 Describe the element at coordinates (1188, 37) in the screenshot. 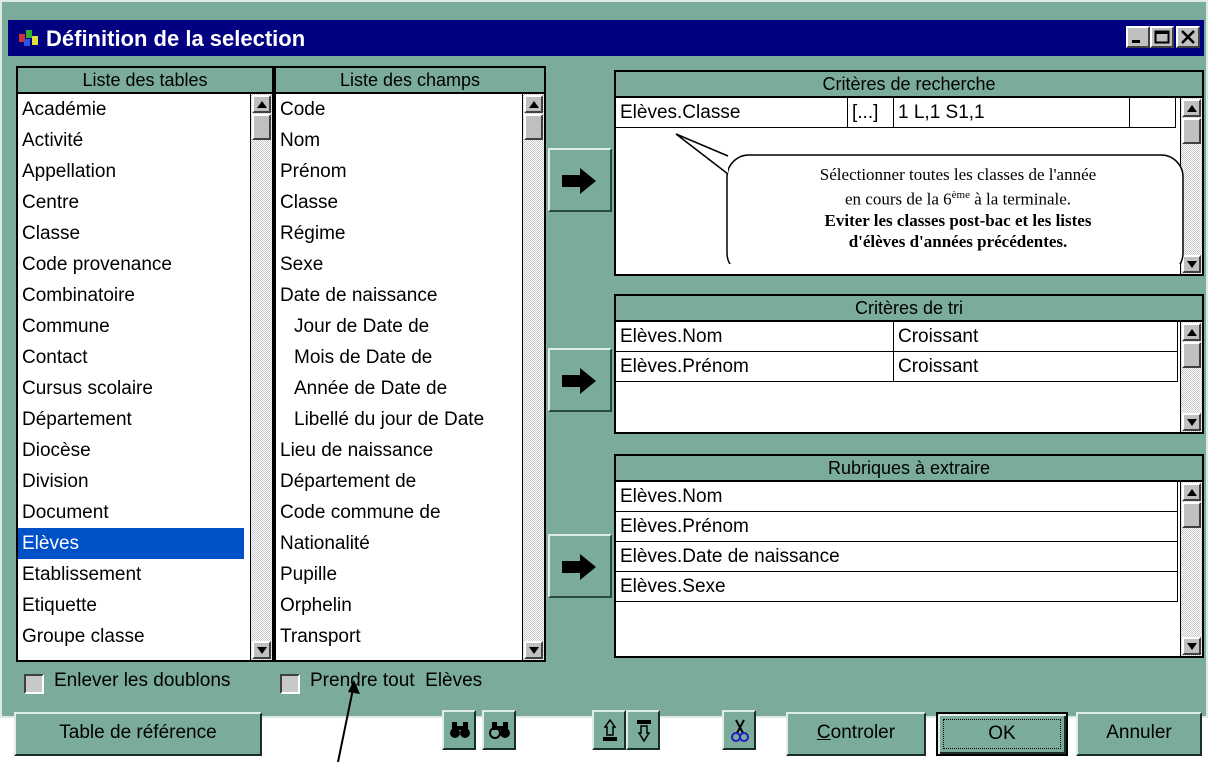

I see `close-button` at that location.